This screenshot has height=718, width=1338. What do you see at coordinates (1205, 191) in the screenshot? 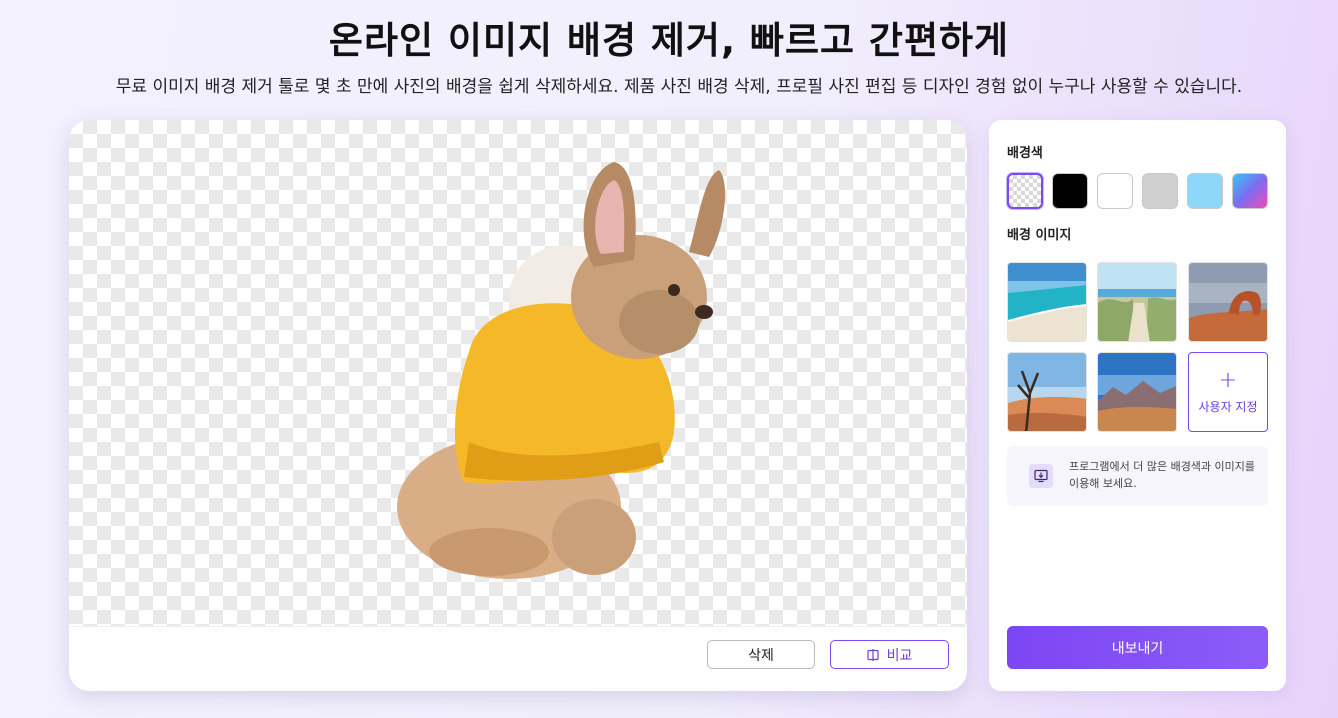
I see `swatch-light-blue` at bounding box center [1205, 191].